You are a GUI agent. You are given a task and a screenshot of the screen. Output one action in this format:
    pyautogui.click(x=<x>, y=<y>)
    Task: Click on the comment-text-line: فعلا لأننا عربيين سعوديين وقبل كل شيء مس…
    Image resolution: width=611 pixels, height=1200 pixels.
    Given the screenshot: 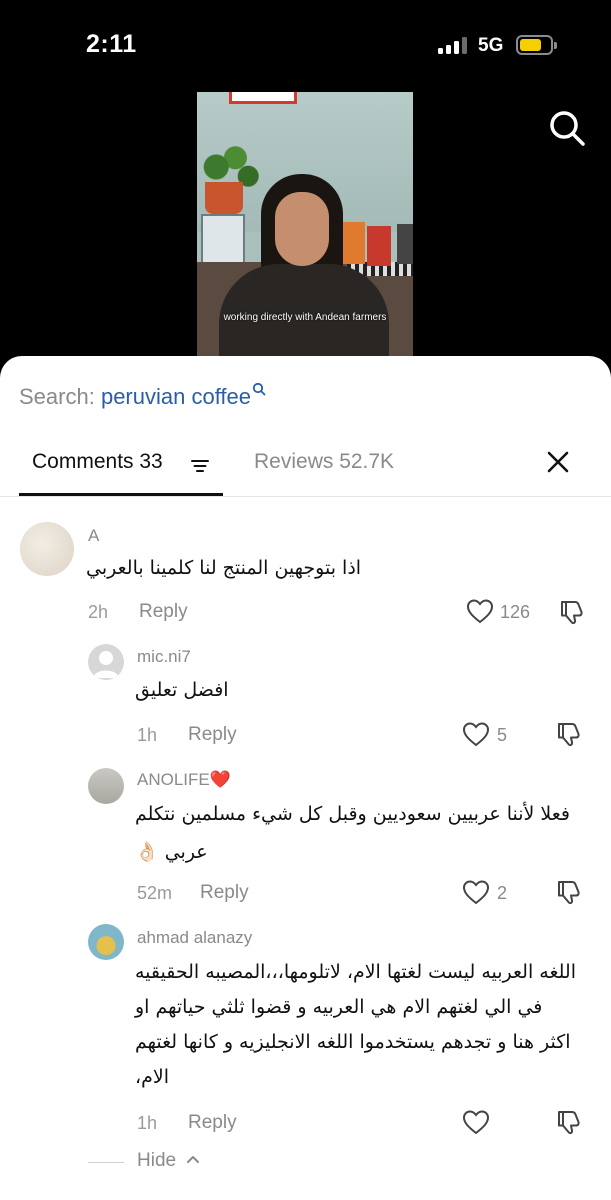 What is the action you would take?
    pyautogui.click(x=352, y=814)
    